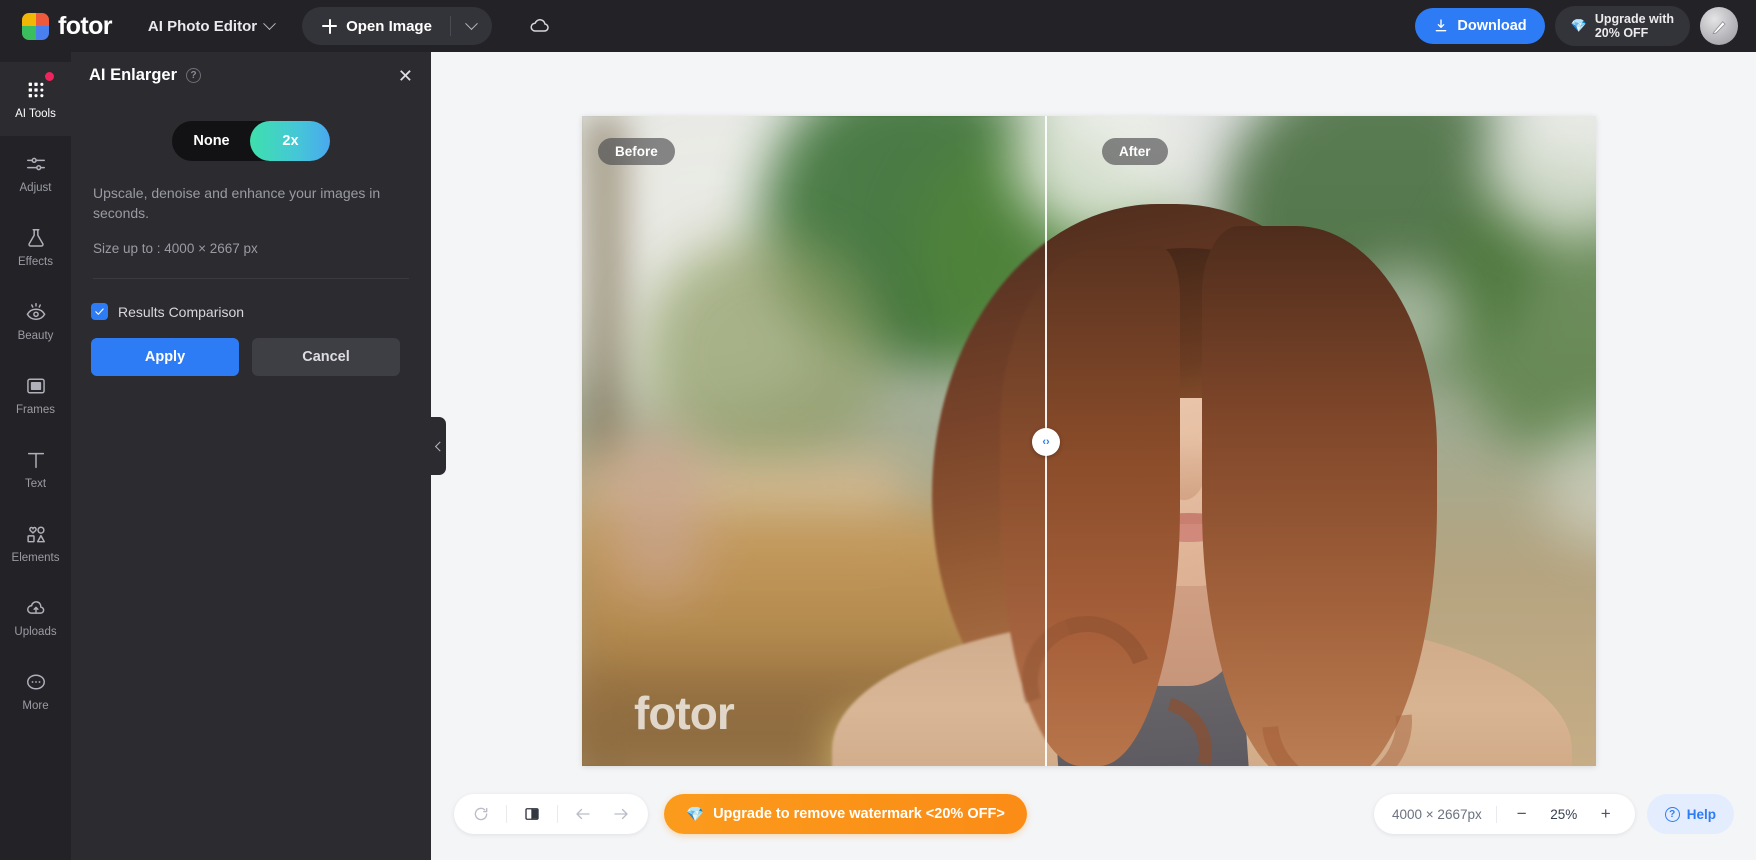  I want to click on reset-button, so click(481, 814).